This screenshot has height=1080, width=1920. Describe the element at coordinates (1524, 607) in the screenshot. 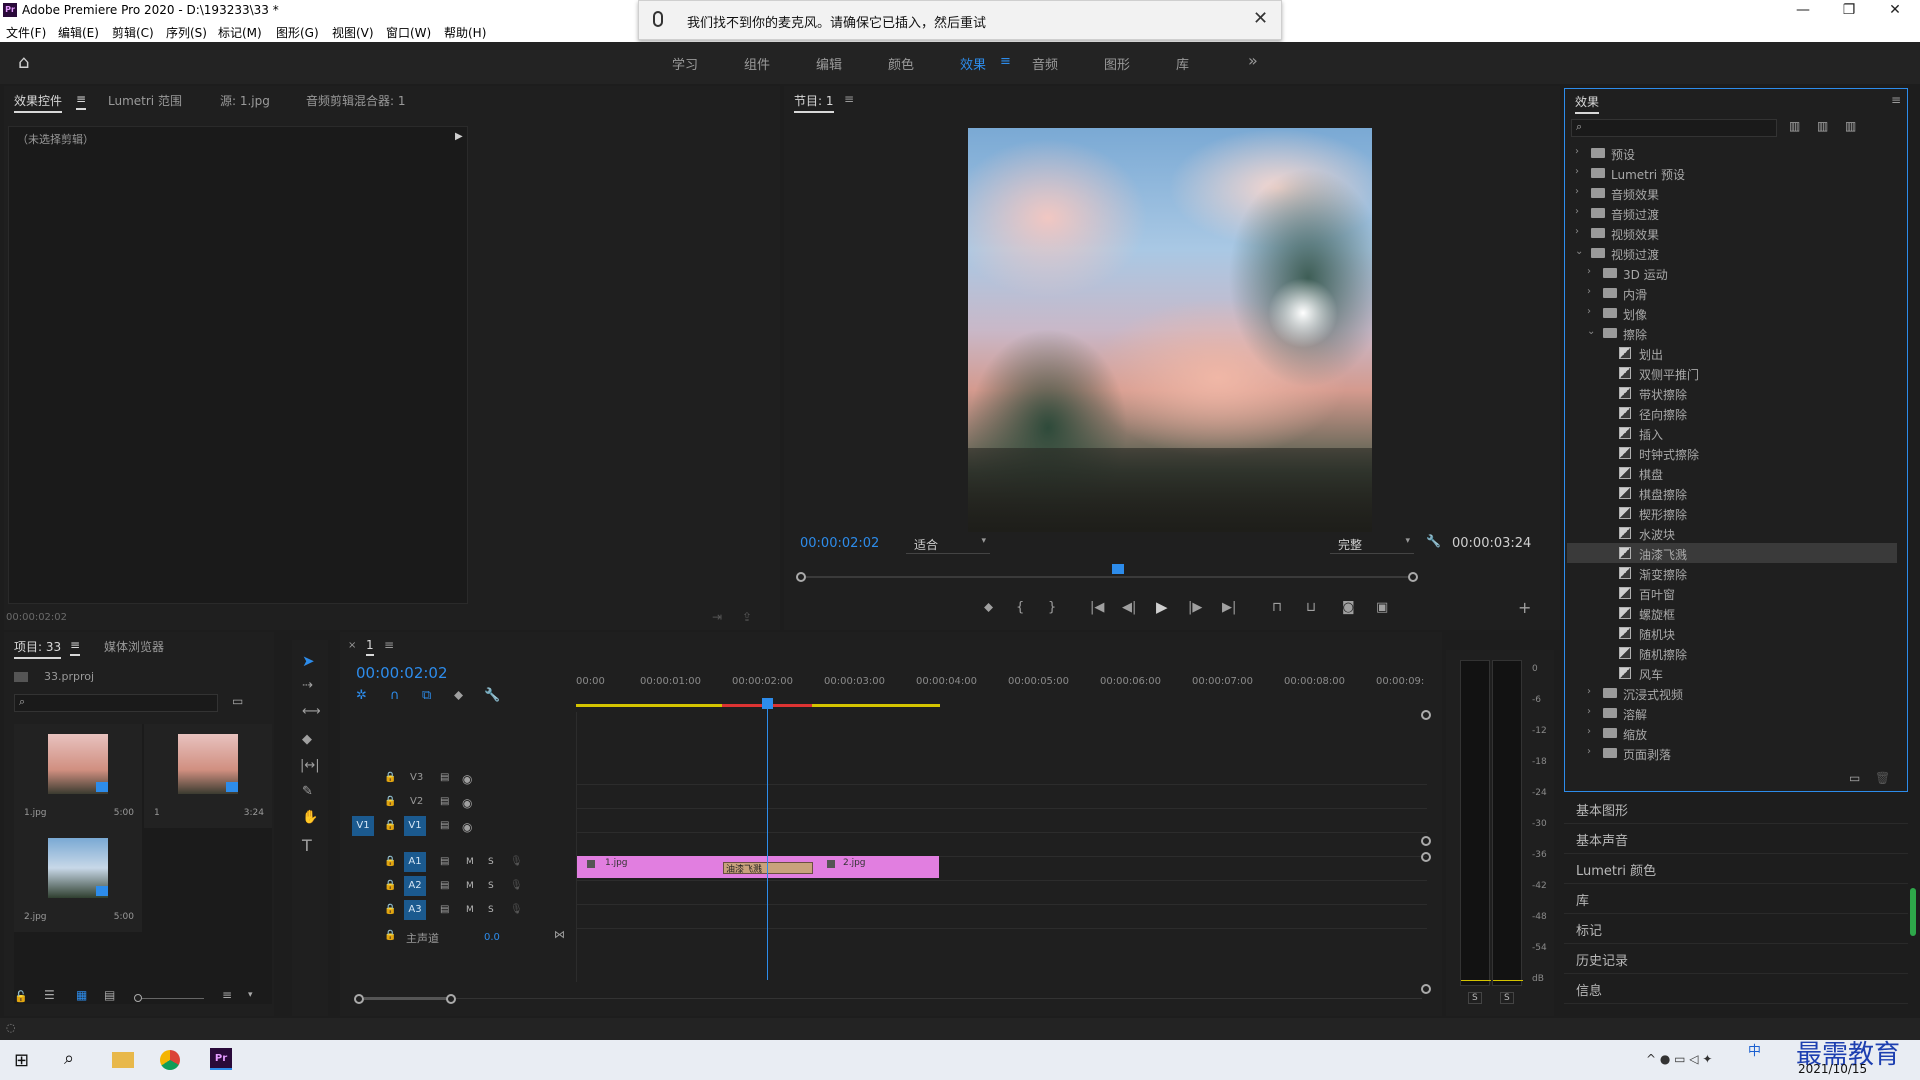

I see `add-button: +` at that location.